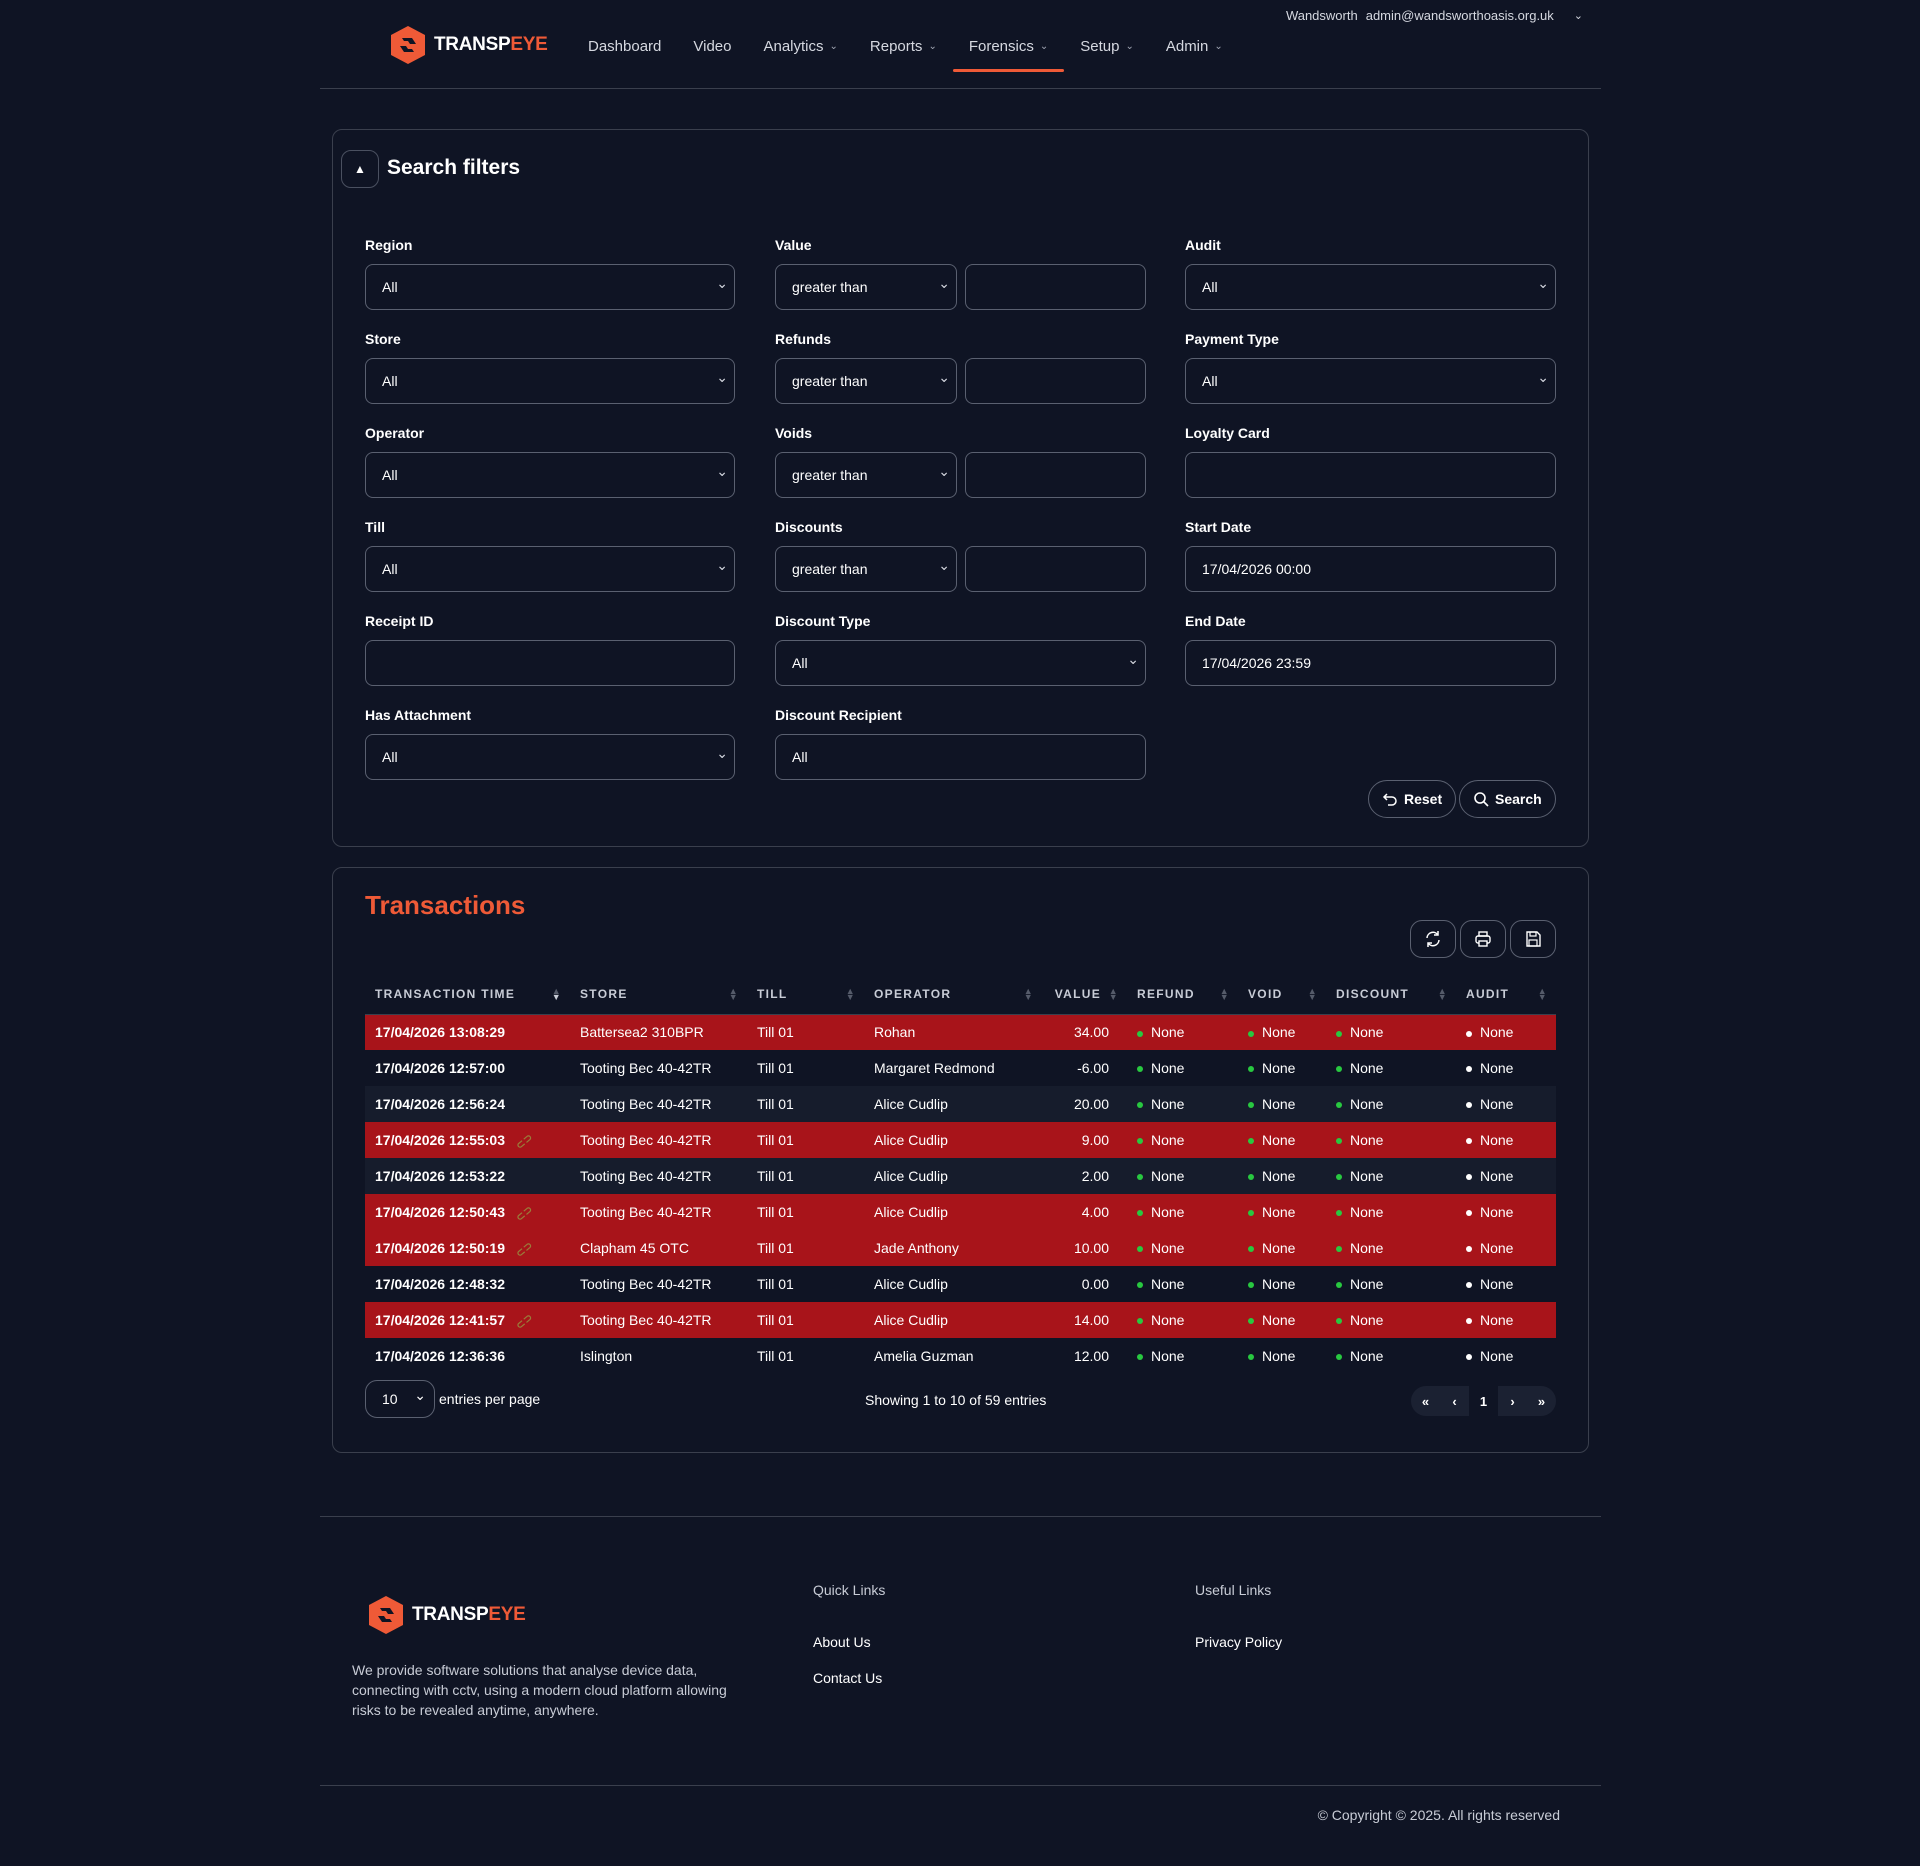 The height and width of the screenshot is (1866, 1920). Describe the element at coordinates (960, 757) in the screenshot. I see `discount-recipient-input: All` at that location.